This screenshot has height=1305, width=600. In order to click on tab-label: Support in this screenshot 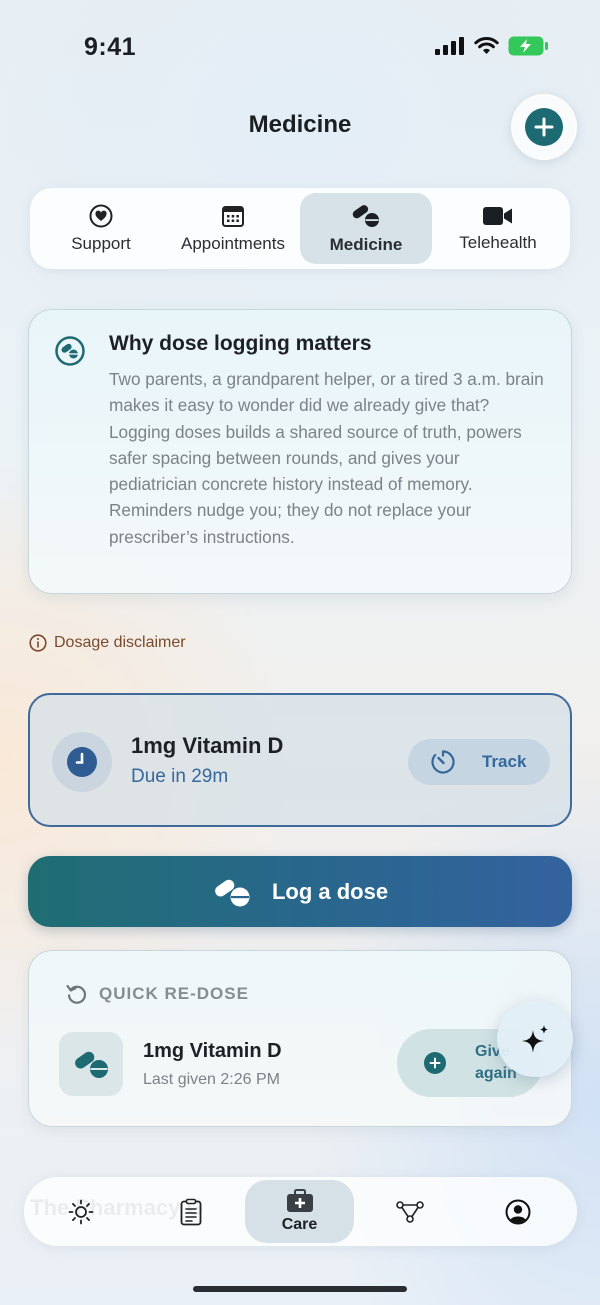, I will do `click(101, 243)`.